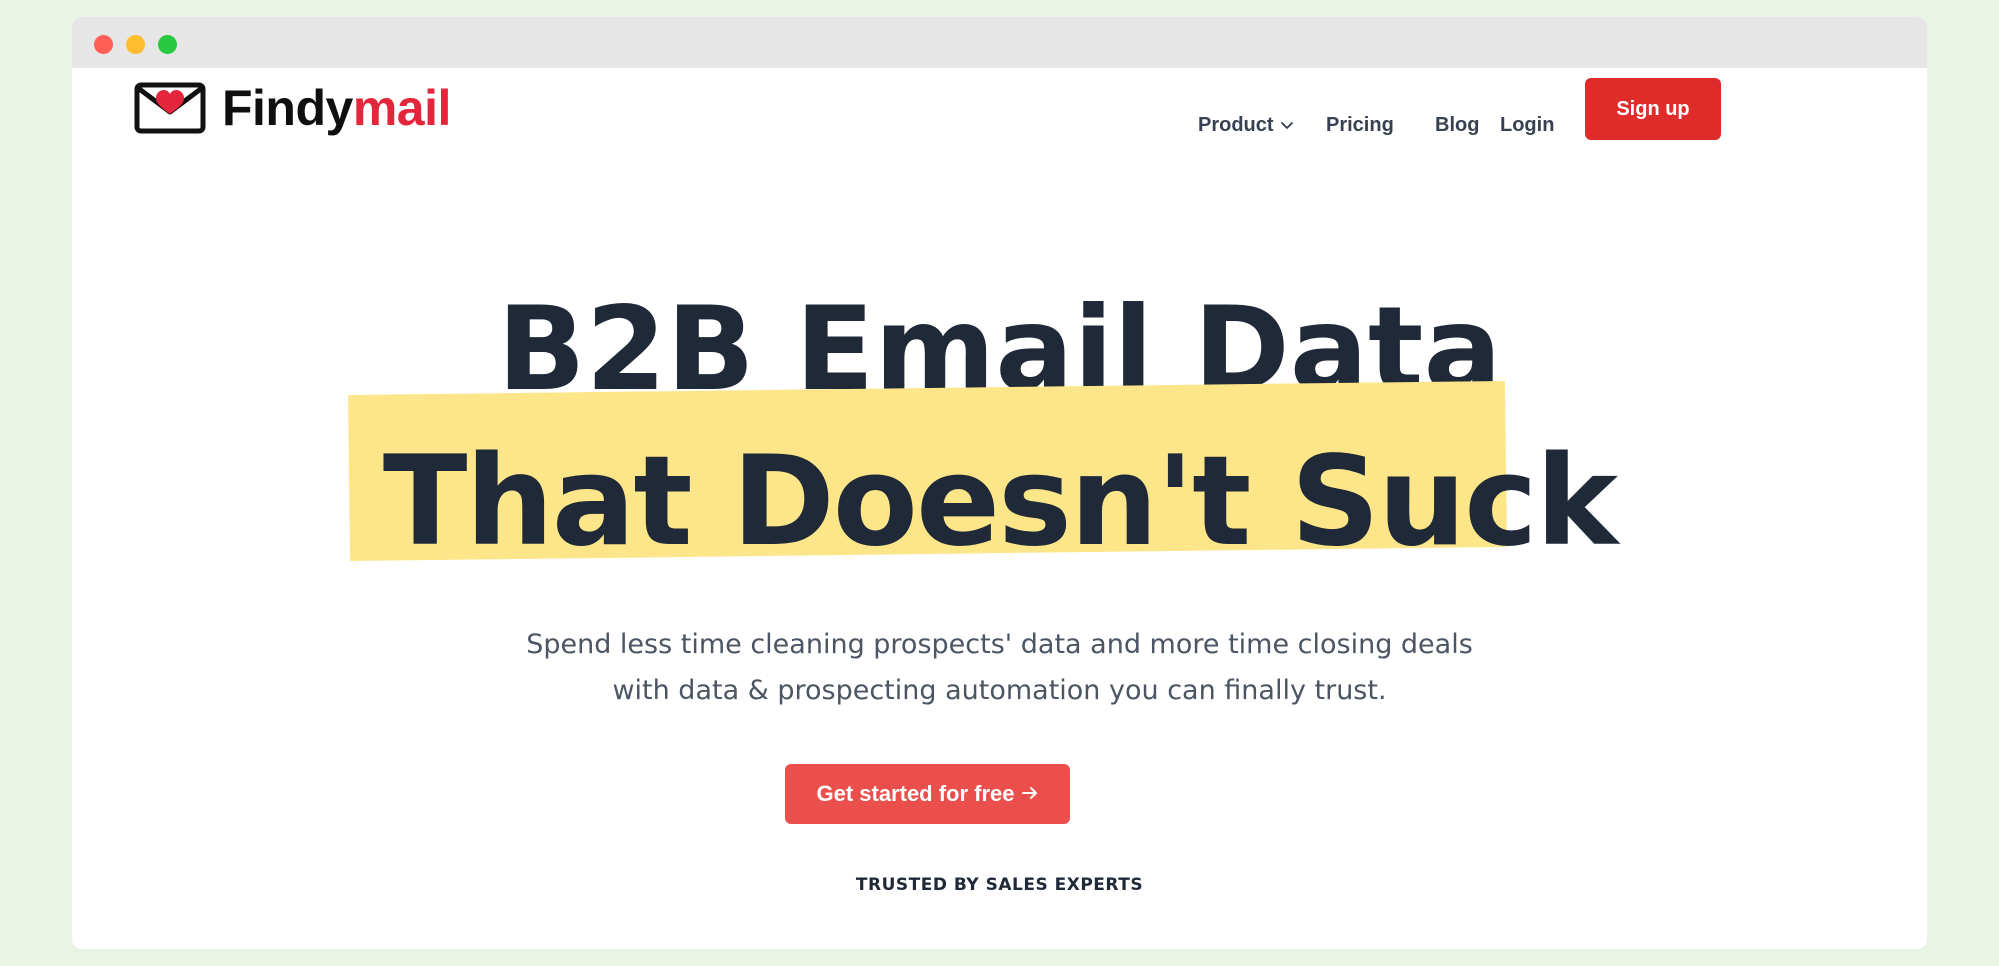 This screenshot has height=966, width=1999. What do you see at coordinates (1527, 125) in the screenshot?
I see `nav-login-link: Login` at bounding box center [1527, 125].